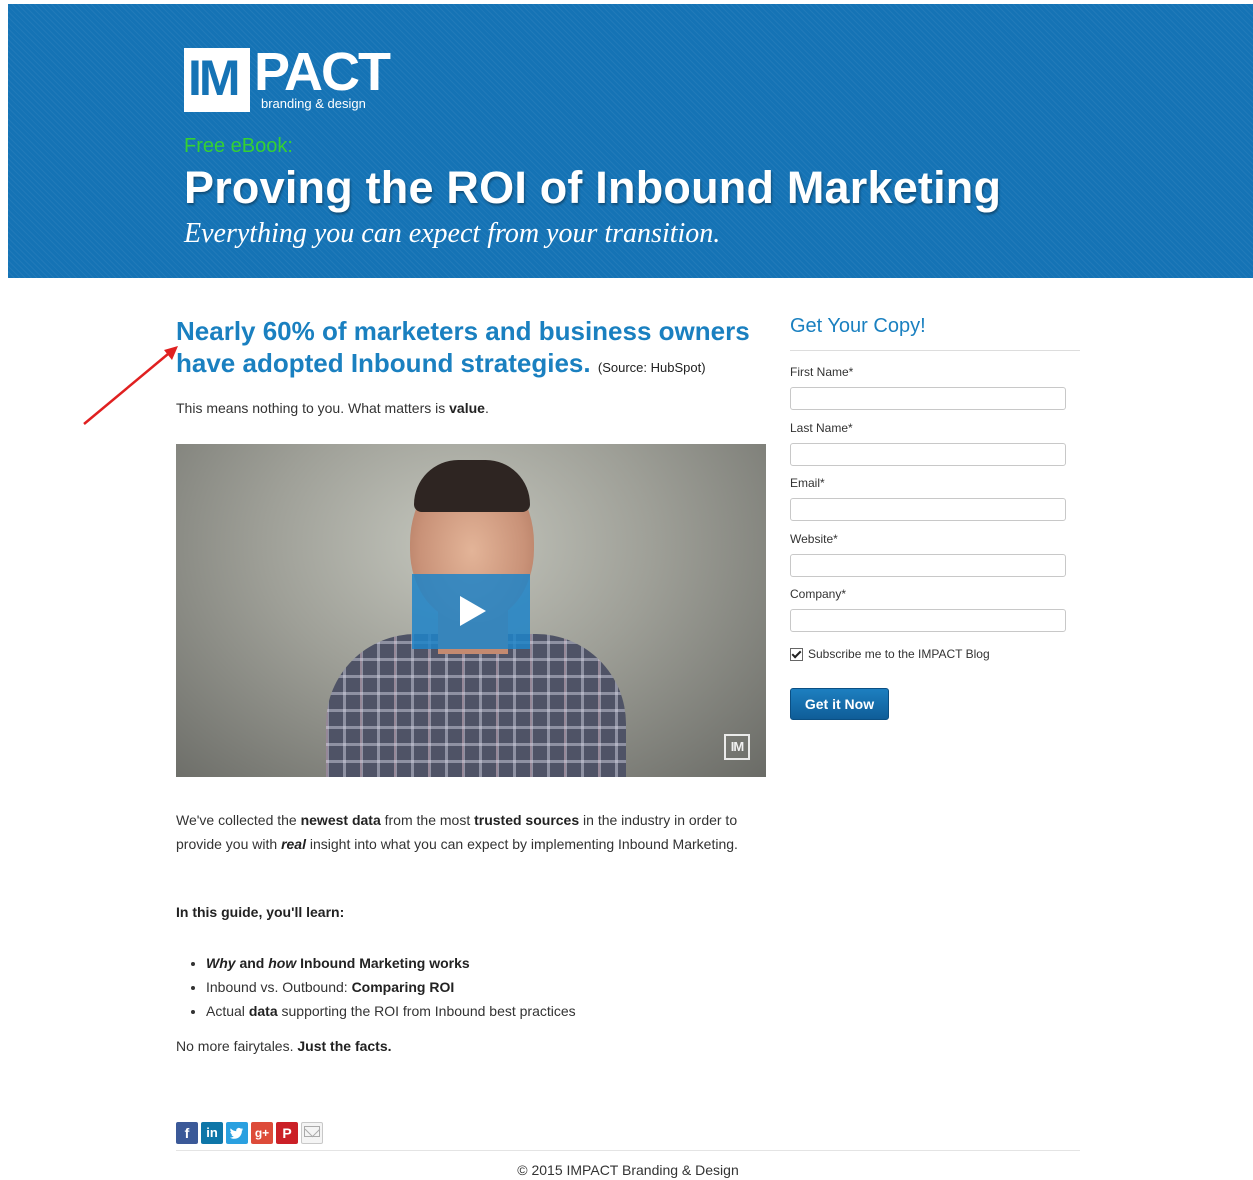  I want to click on footer-divider, so click(628, 1150).